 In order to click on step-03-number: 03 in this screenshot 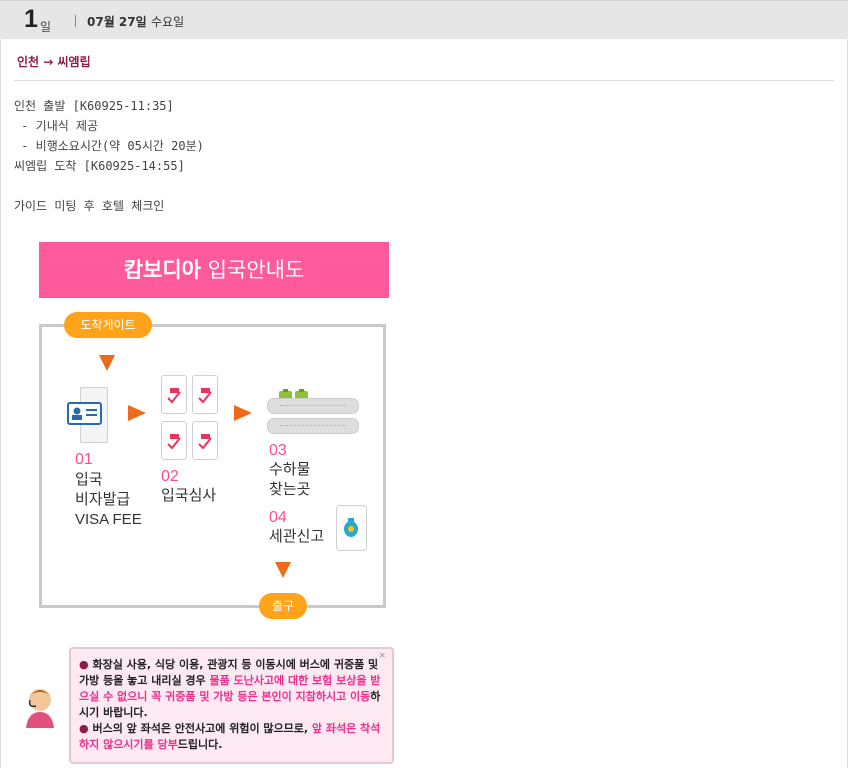, I will do `click(278, 450)`.